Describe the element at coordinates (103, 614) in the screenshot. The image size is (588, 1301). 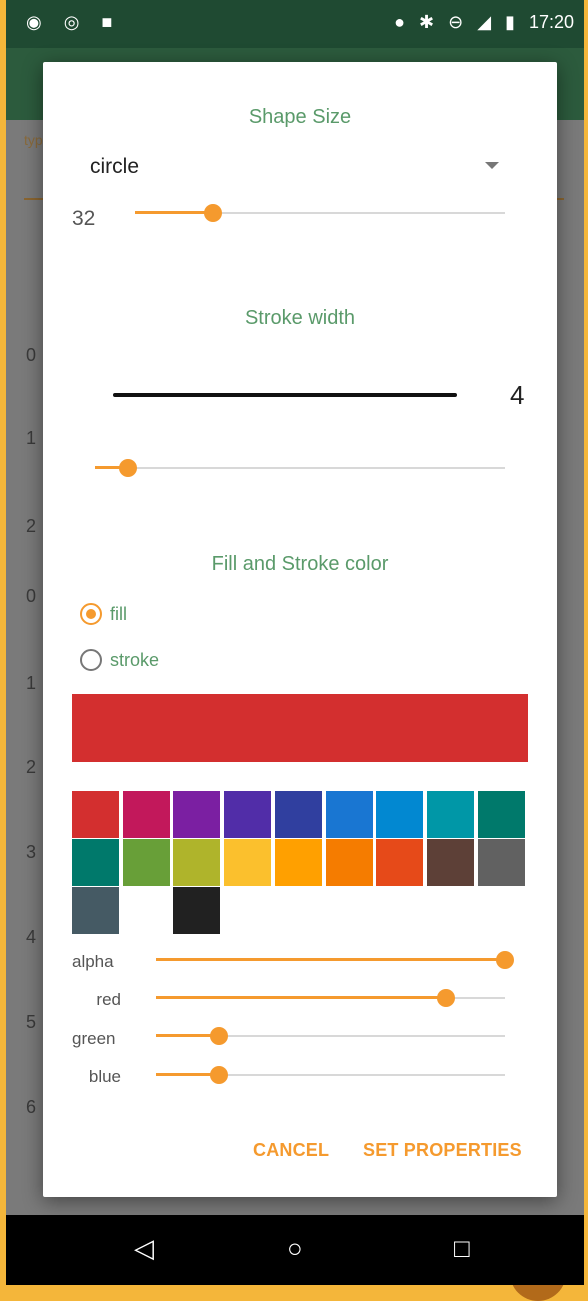
I see `fill-radio: fill` at that location.